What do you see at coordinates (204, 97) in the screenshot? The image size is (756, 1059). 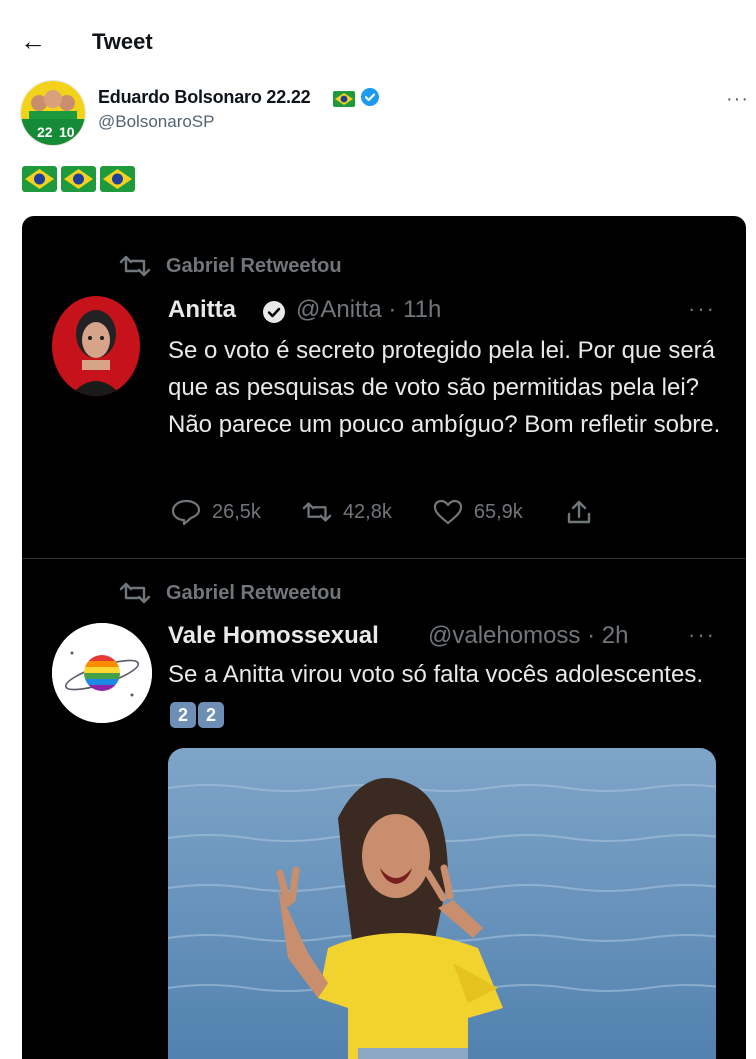 I see `author-name: Eduardo Bolsonaro 22.22` at bounding box center [204, 97].